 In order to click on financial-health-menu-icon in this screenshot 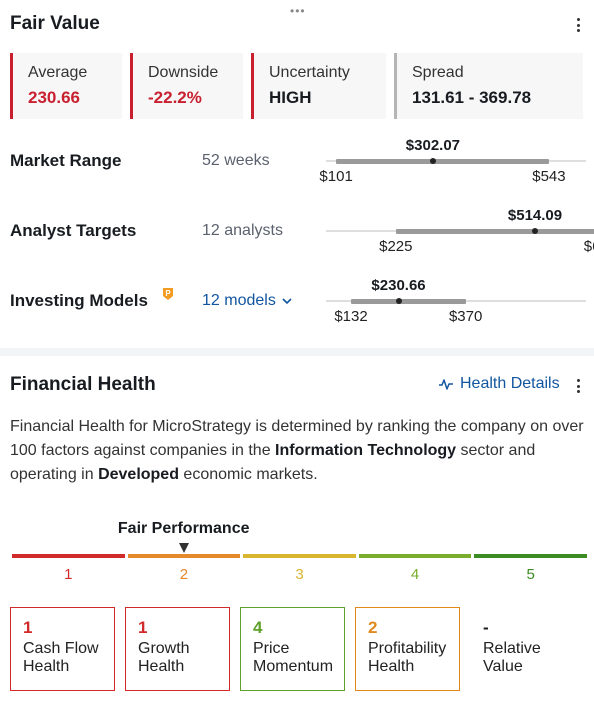, I will do `click(578, 386)`.